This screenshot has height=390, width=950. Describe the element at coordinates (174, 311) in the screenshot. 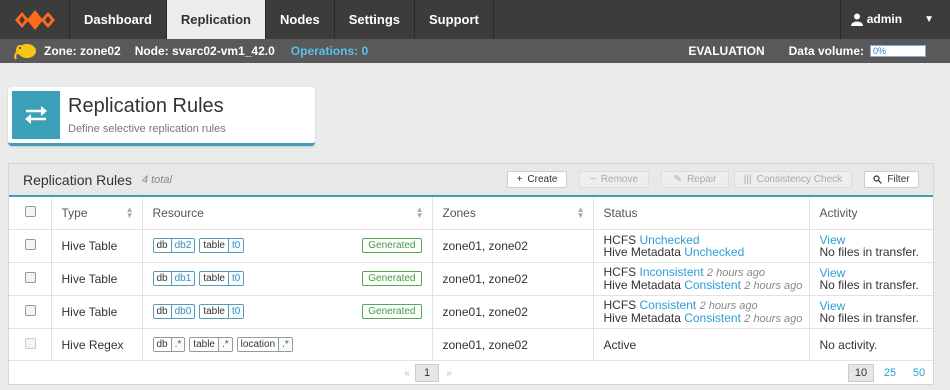

I see `resource-tag-db: db db0` at that location.